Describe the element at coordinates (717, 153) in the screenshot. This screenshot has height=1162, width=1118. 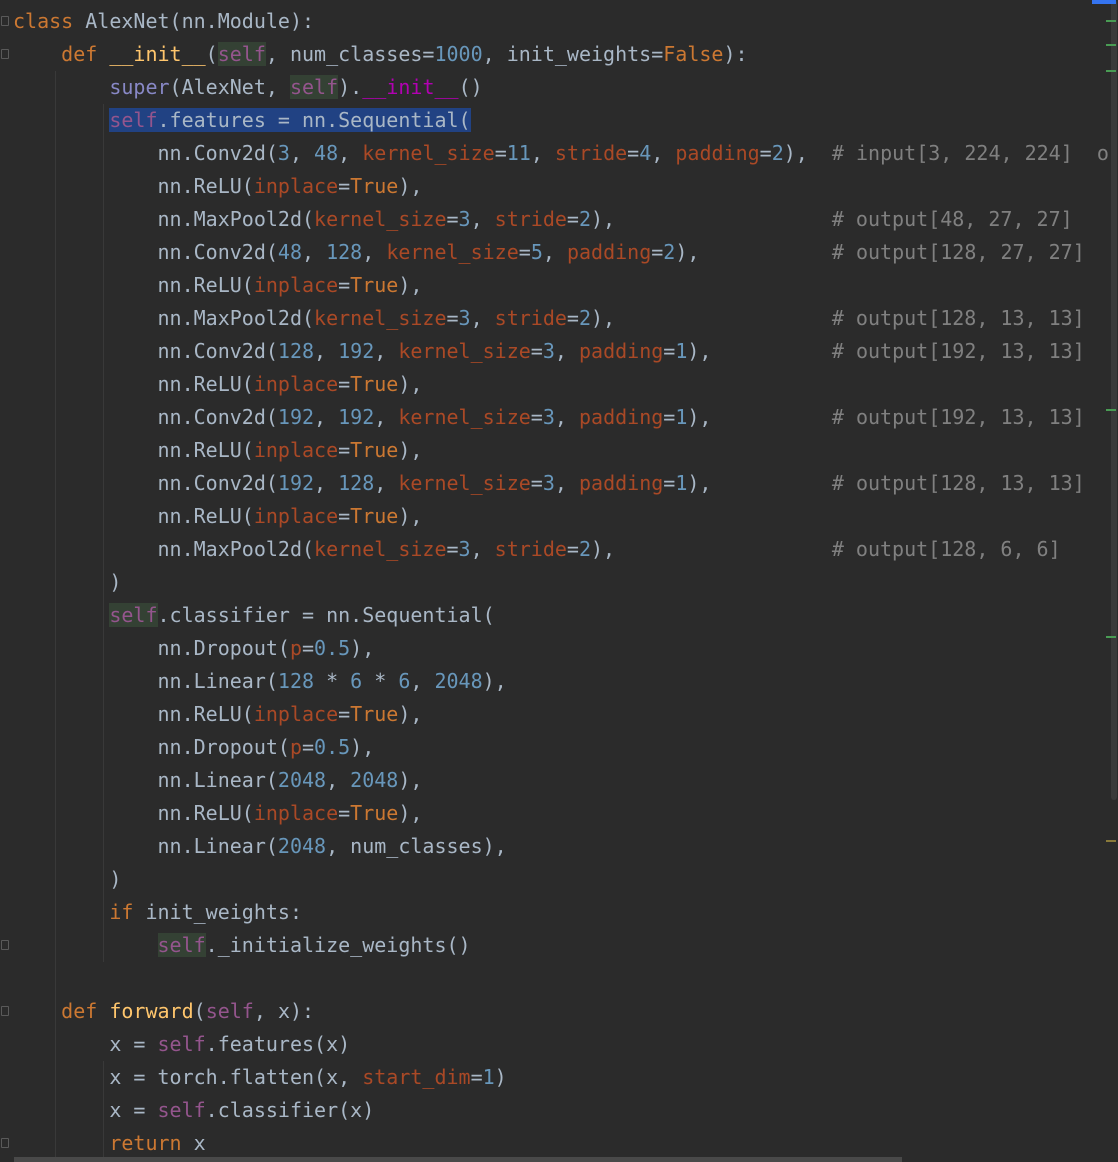
I see `code-token: padding` at that location.